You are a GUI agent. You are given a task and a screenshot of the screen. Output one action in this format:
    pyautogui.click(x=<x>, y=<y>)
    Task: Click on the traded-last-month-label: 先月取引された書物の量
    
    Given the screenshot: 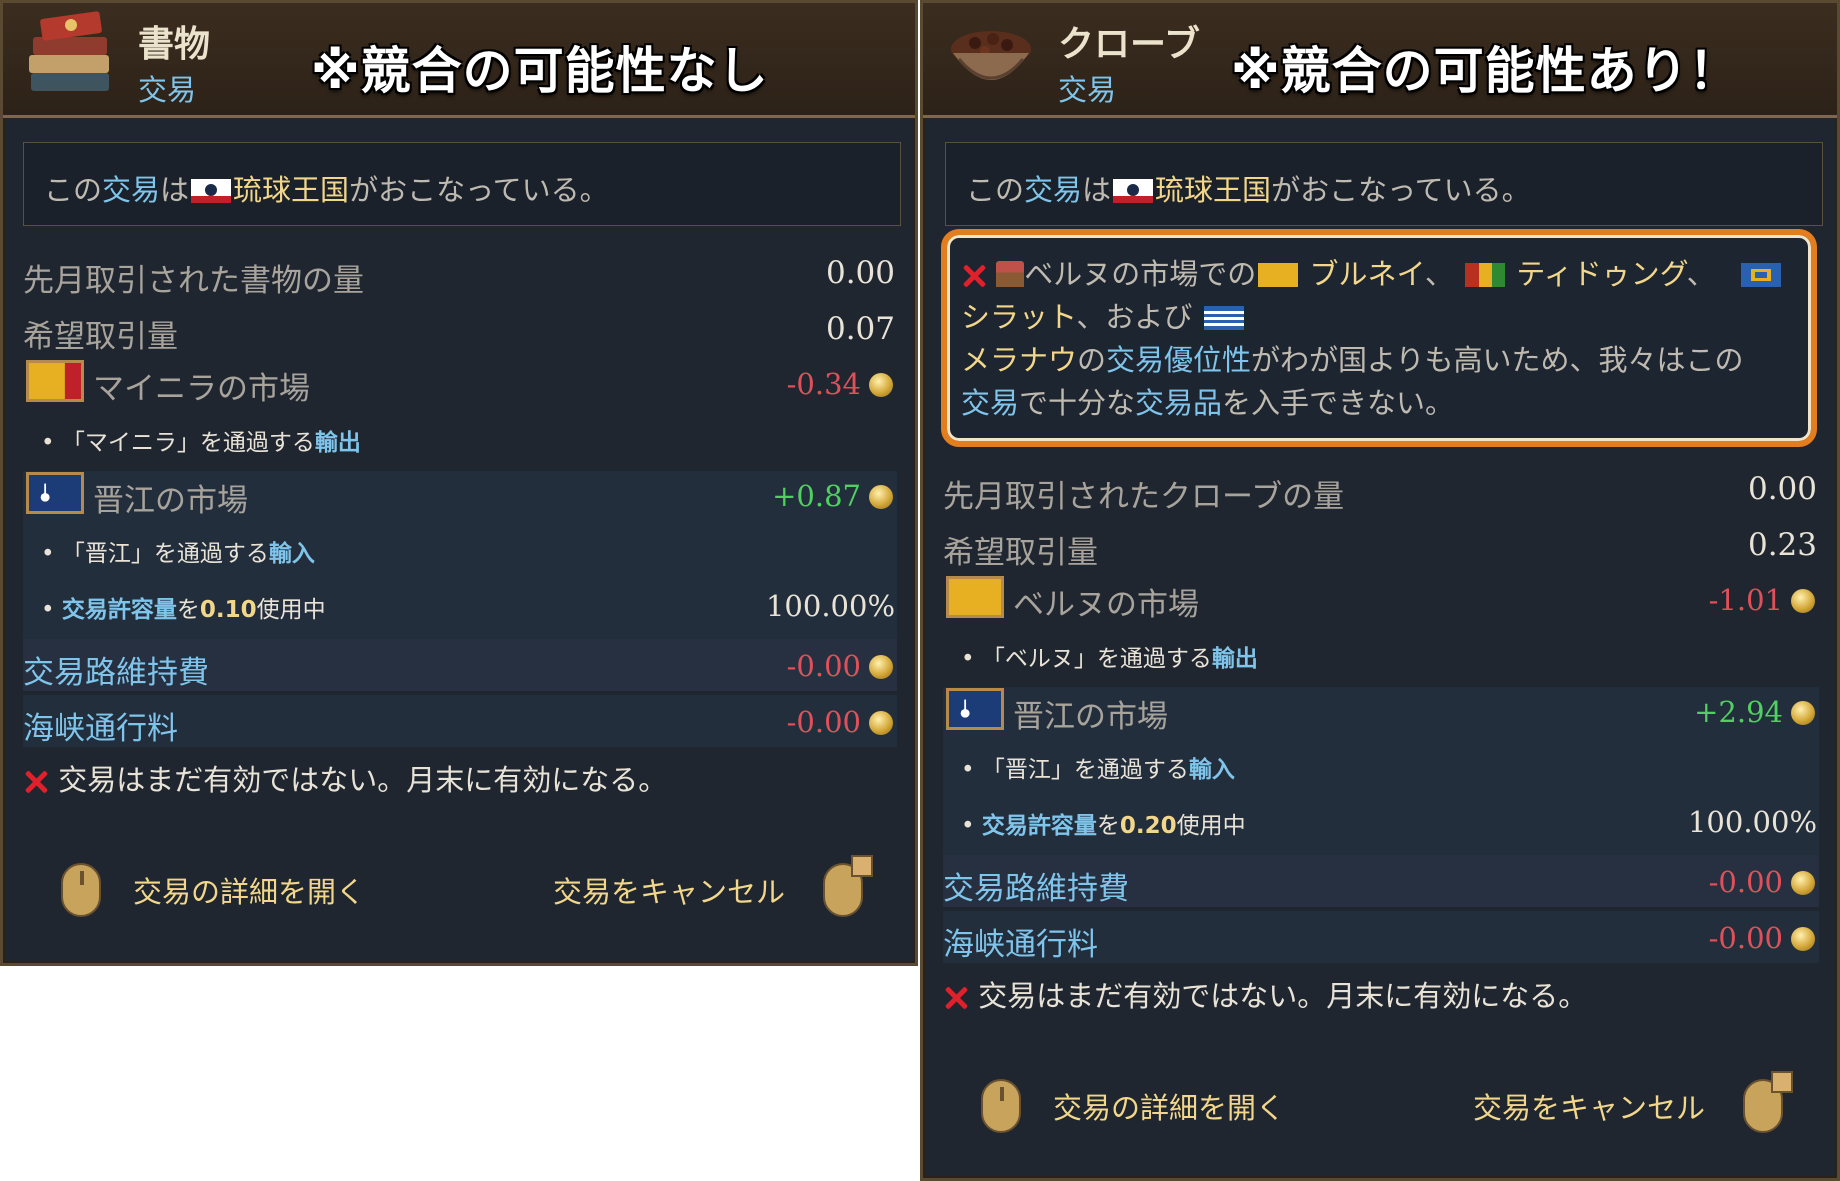 What is the action you would take?
    pyautogui.click(x=193, y=281)
    